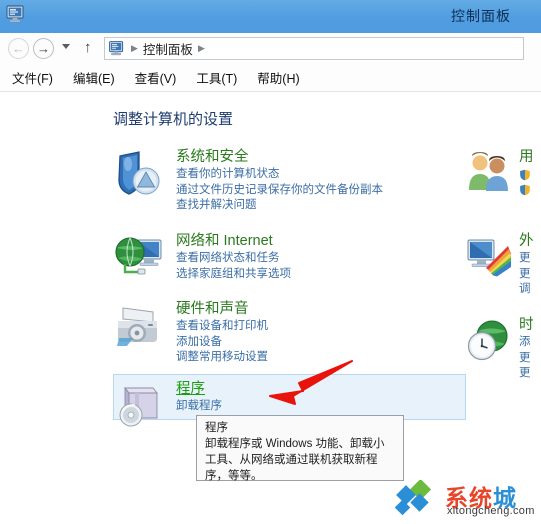 The width and height of the screenshot is (541, 524). Describe the element at coordinates (526, 325) in the screenshot. I see `category-title: 时` at that location.